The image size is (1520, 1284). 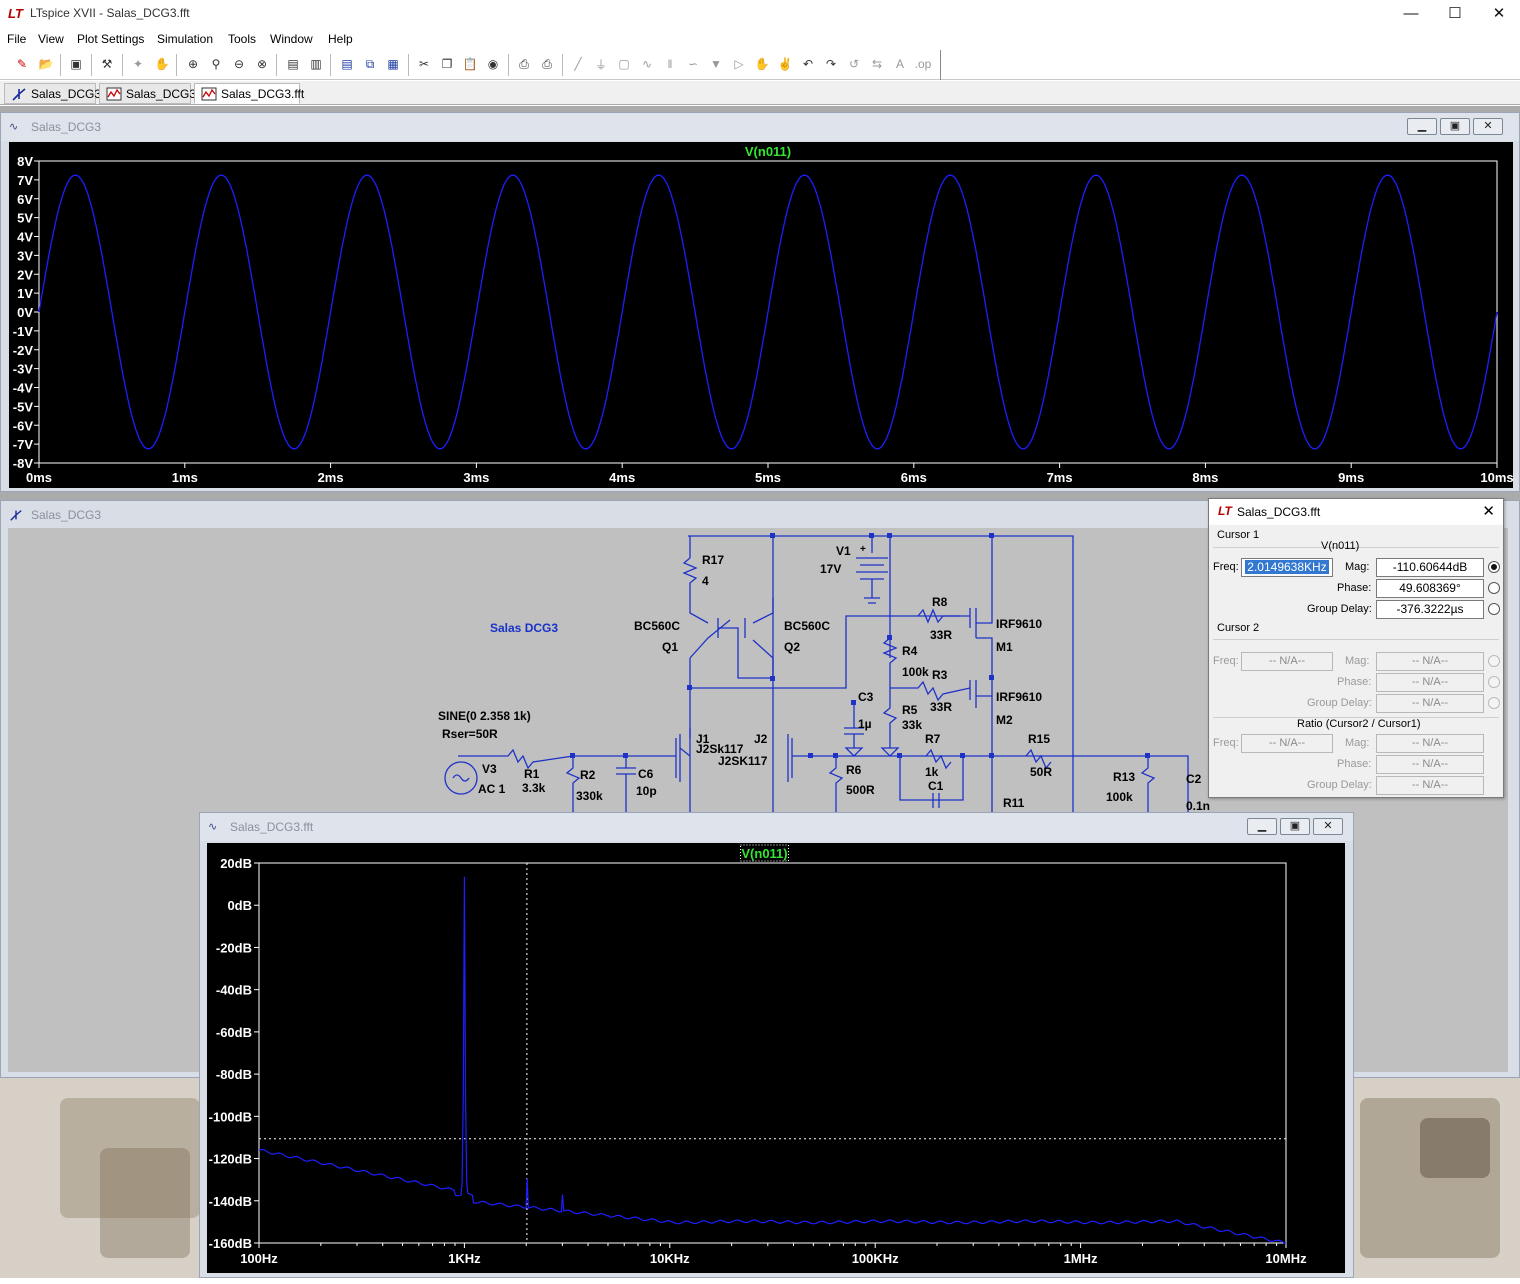 I want to click on cursor1-phase-radio, so click(x=1494, y=588).